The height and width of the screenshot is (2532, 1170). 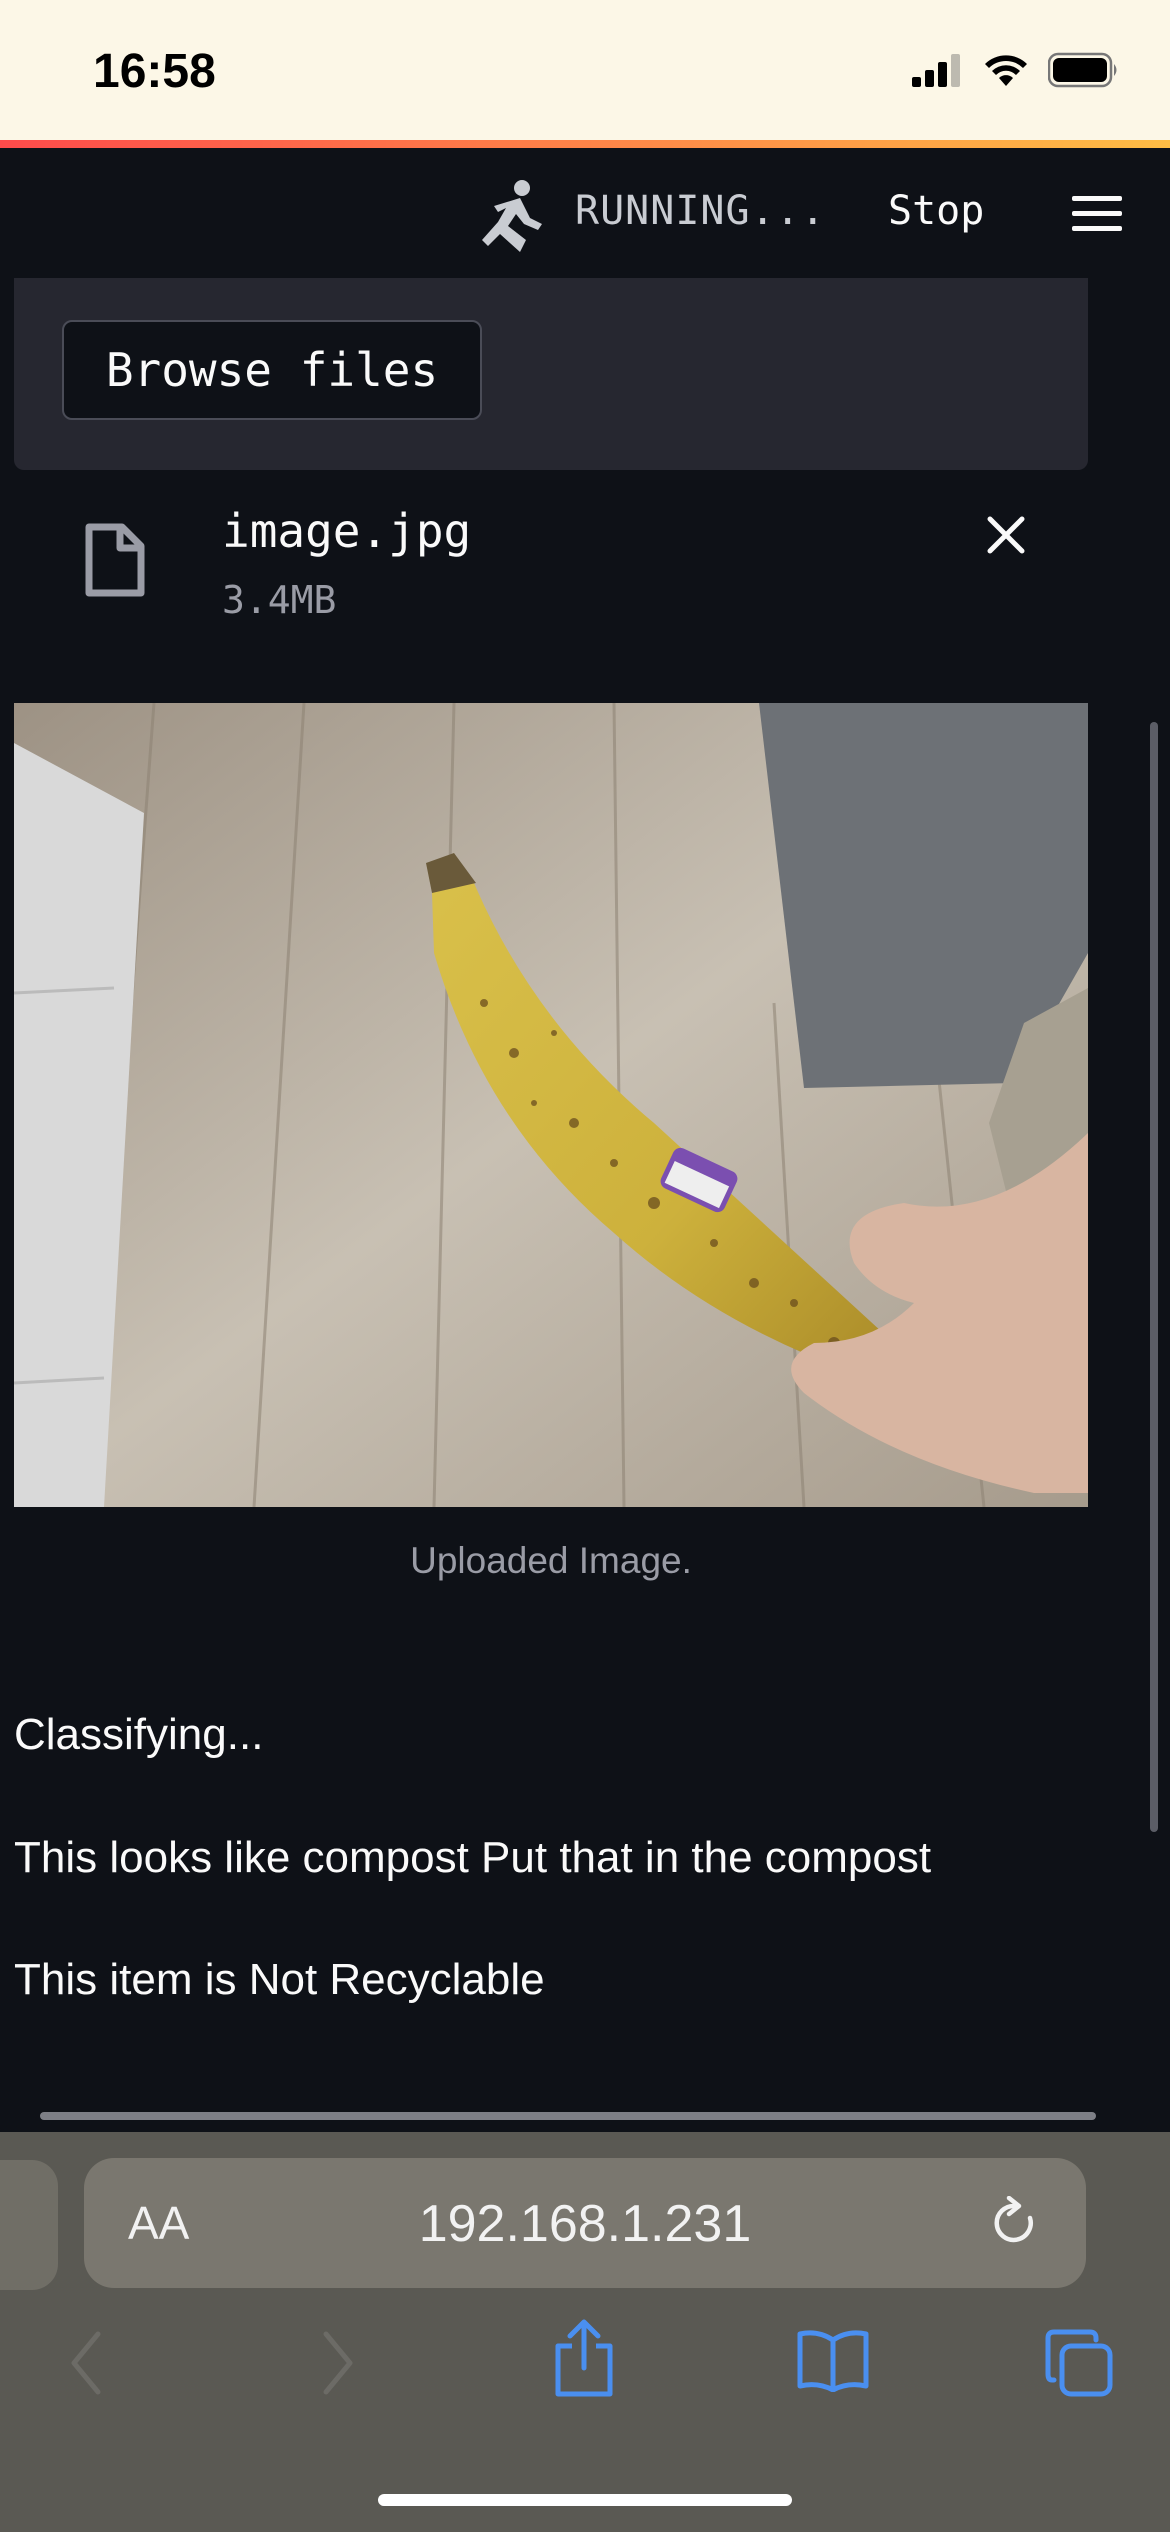 What do you see at coordinates (347, 531) in the screenshot?
I see `file-name: image.jpg` at bounding box center [347, 531].